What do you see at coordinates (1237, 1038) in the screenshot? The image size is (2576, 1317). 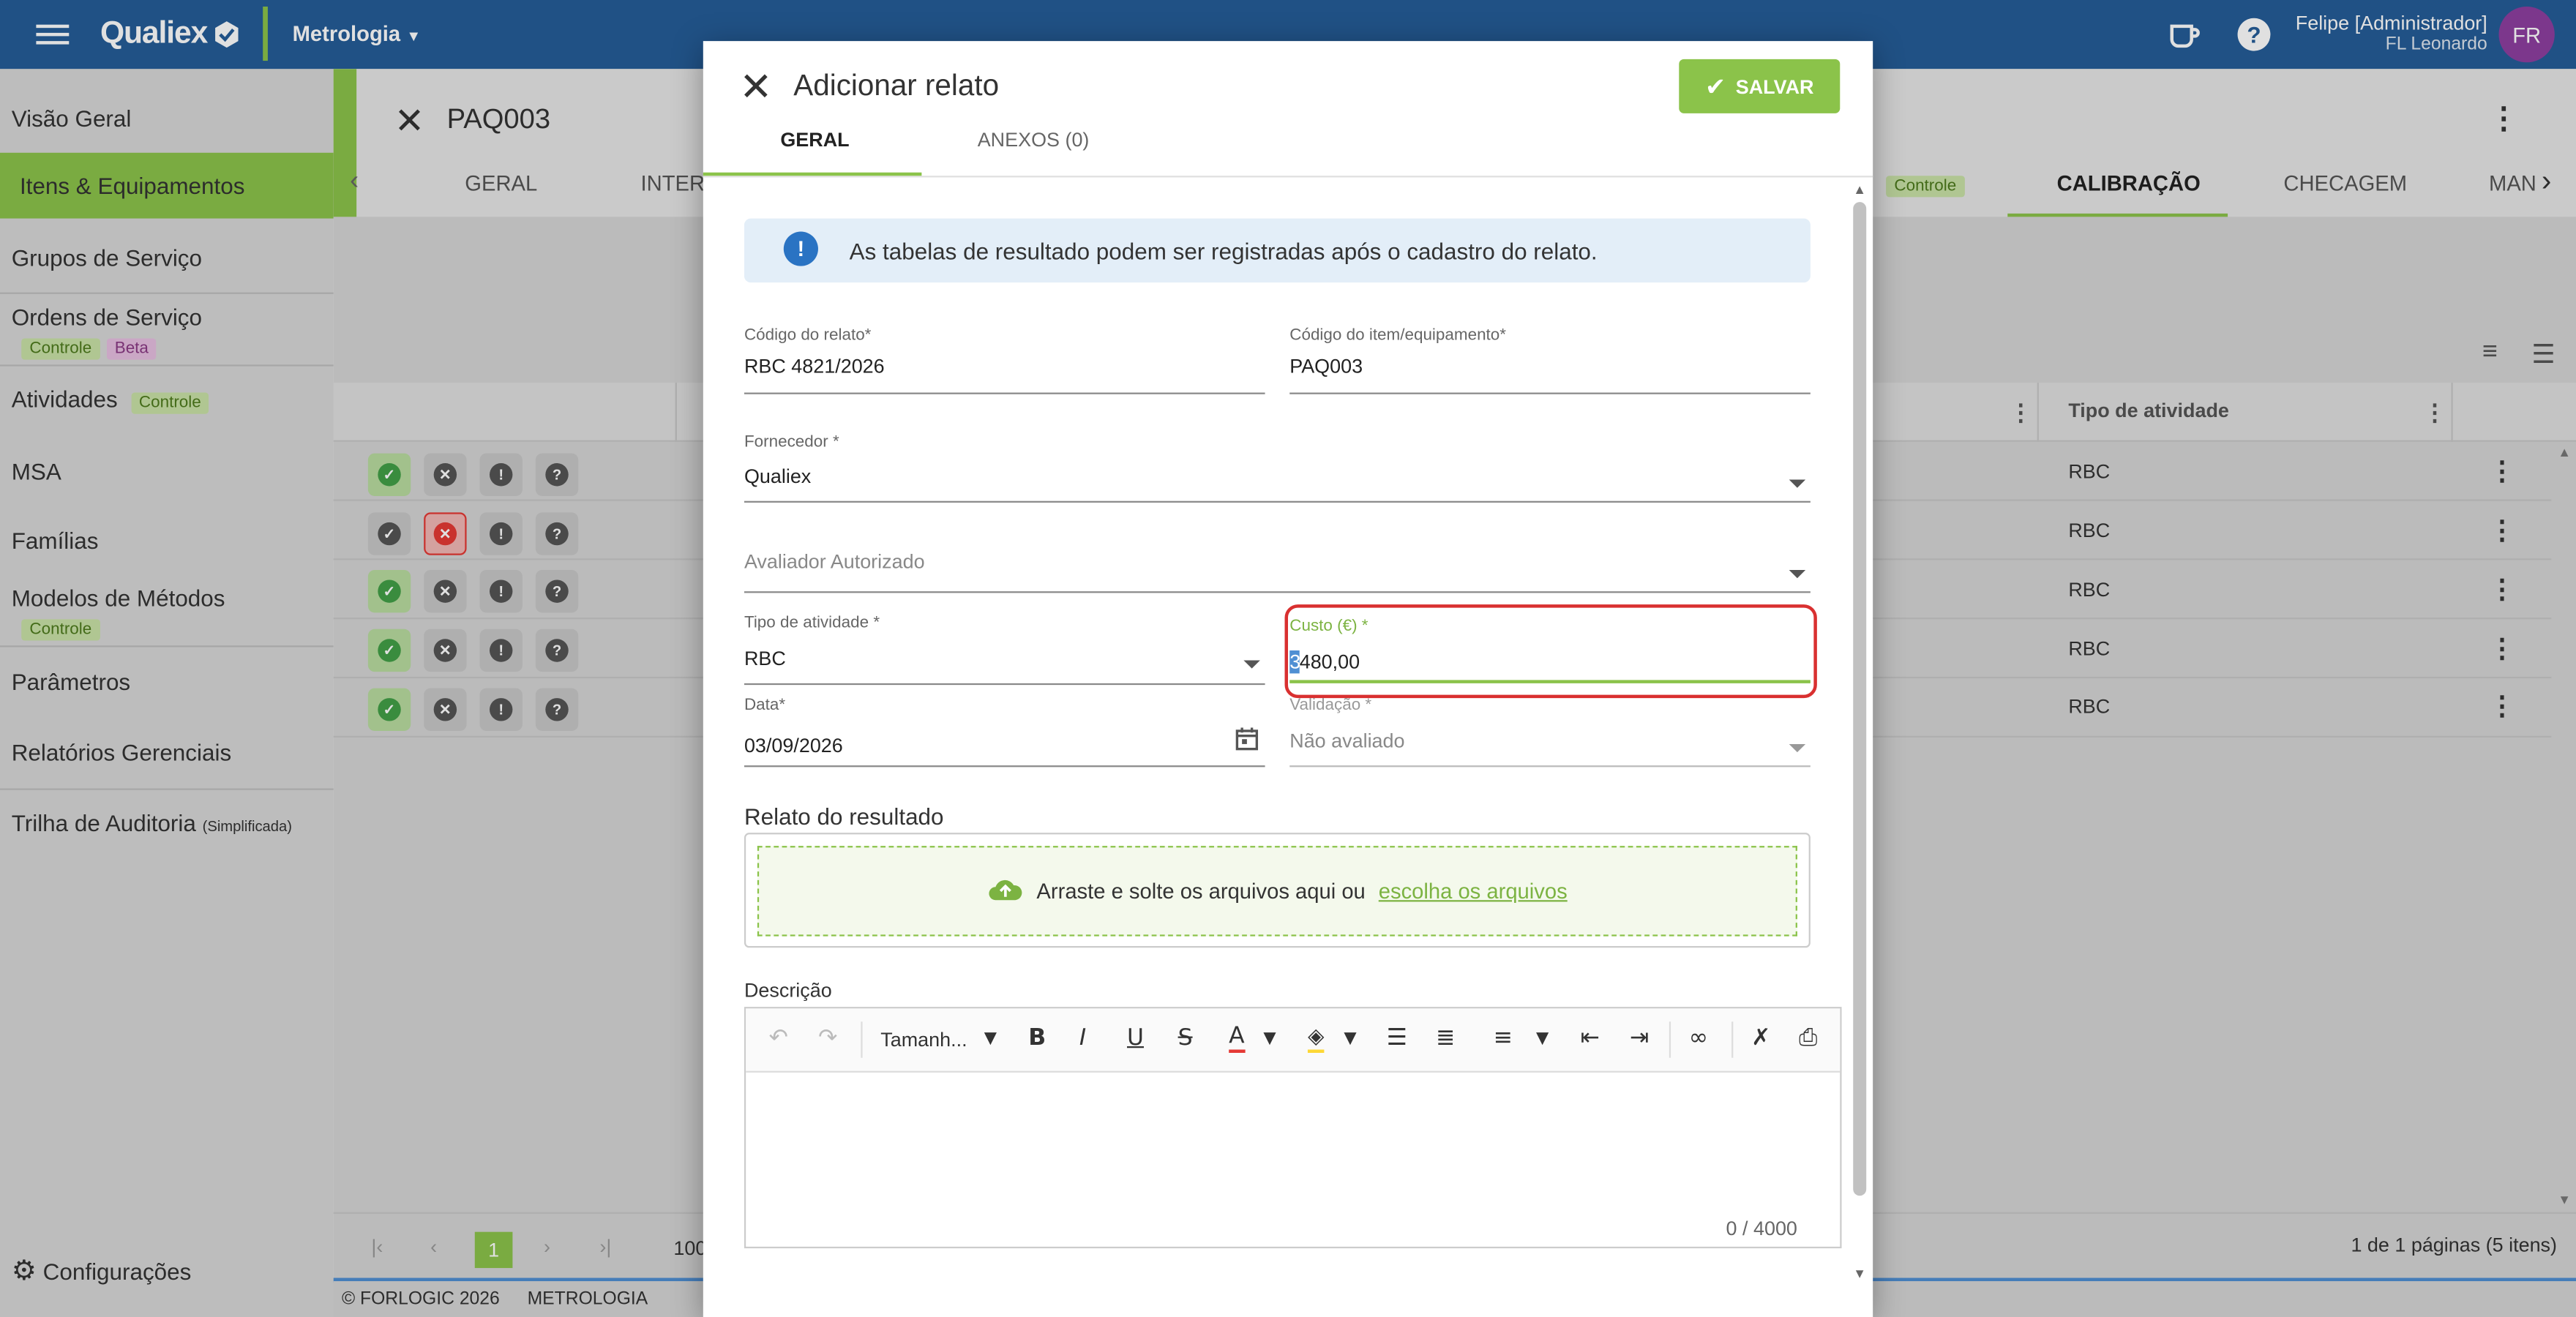 I see `text-color-icon: A` at bounding box center [1237, 1038].